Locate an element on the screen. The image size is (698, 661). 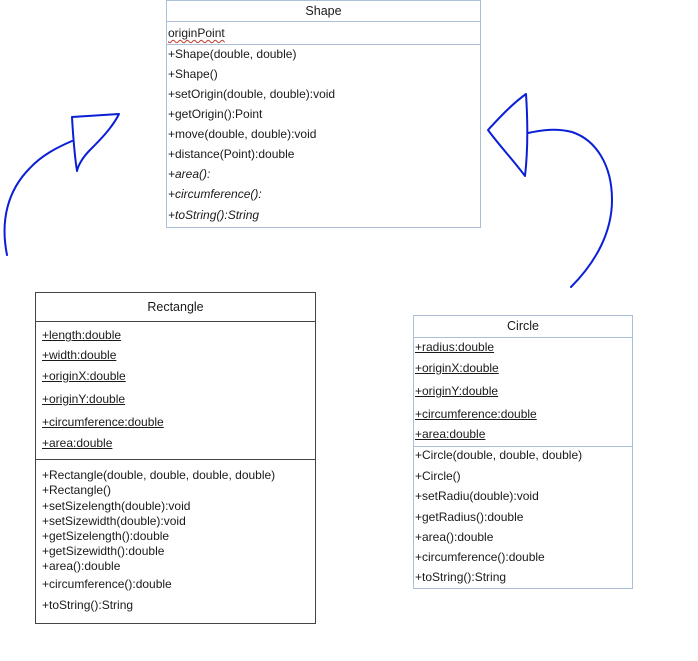
shape-method: +move(double, double):void is located at coordinates (242, 134).